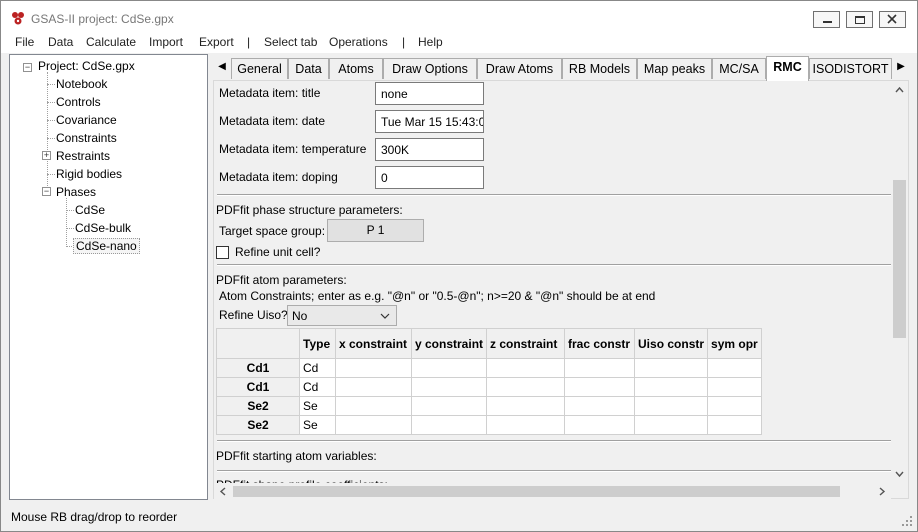 The width and height of the screenshot is (918, 532). Describe the element at coordinates (317, 343) in the screenshot. I see `column-header: Type` at that location.